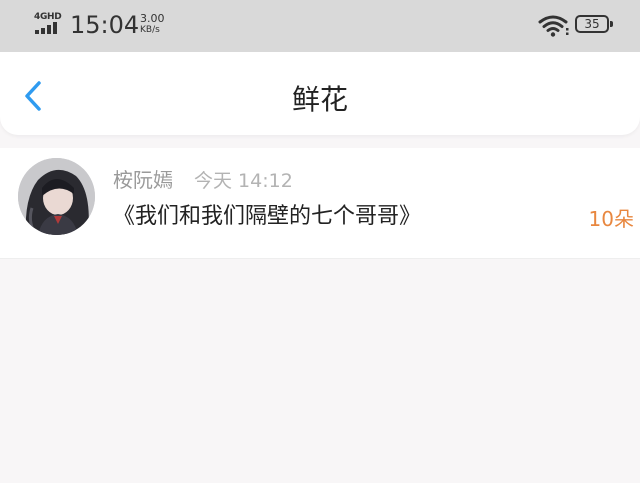 This screenshot has width=640, height=483. What do you see at coordinates (267, 217) in the screenshot?
I see `book-title: 《我们和我们隔壁的七个哥哥》` at bounding box center [267, 217].